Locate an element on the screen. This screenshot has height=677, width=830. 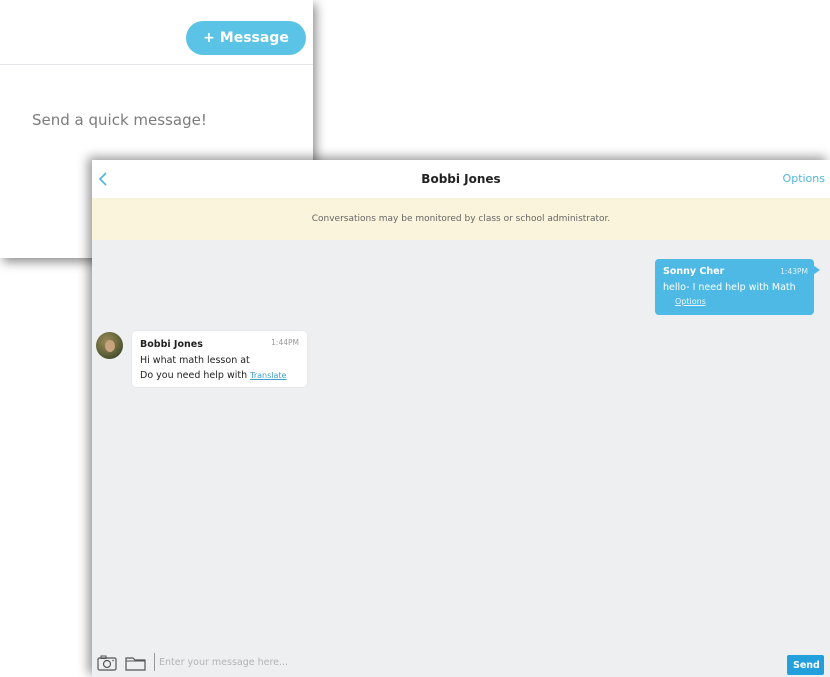
empty-state-text: Send a quick message! is located at coordinates (119, 120).